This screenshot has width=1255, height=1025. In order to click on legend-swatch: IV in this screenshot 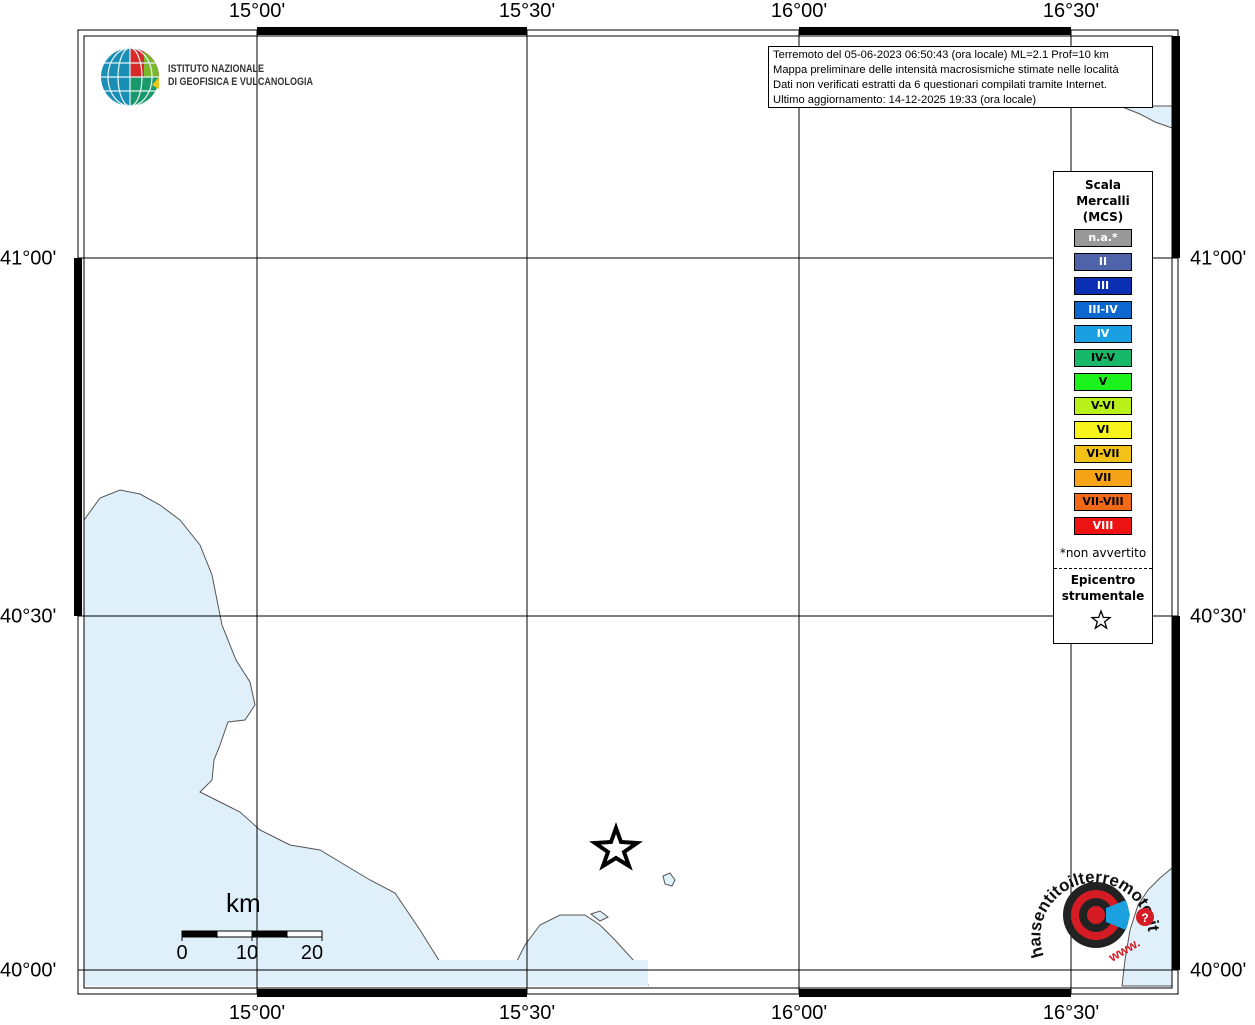, I will do `click(1103, 334)`.